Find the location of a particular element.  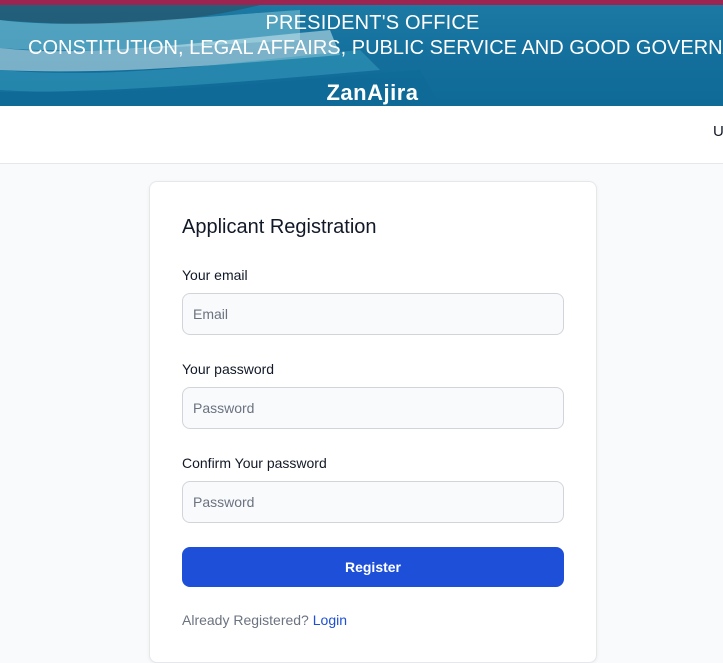

login-prompt: Already Registered? Login is located at coordinates (264, 620).